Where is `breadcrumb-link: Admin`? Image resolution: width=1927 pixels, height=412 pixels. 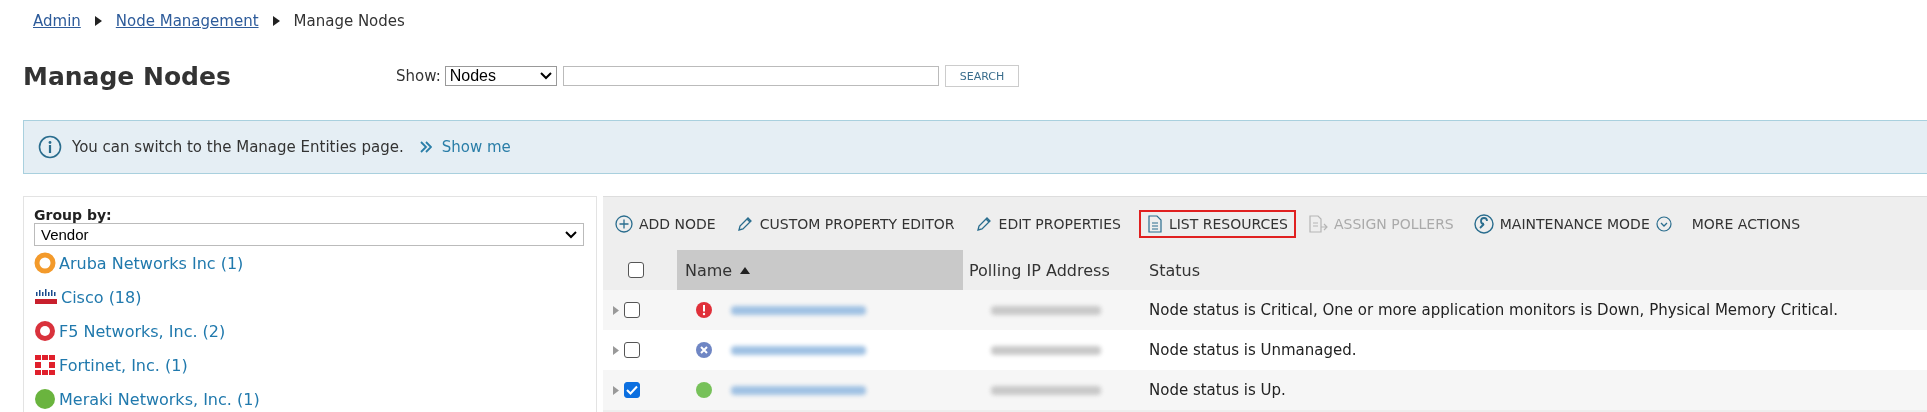
breadcrumb-link: Admin is located at coordinates (57, 21).